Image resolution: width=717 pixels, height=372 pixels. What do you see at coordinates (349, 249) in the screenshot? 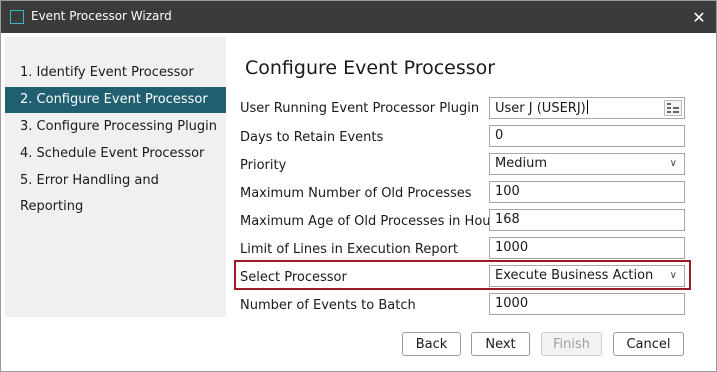
I see `limit-lines-label: Limit of Lines in Execution Report` at bounding box center [349, 249].